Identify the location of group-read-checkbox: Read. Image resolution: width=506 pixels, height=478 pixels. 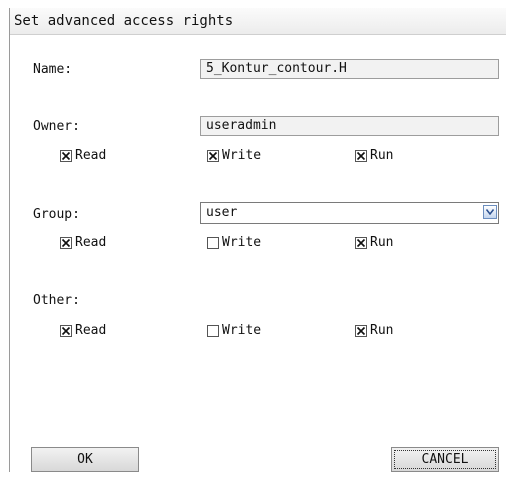
(83, 242).